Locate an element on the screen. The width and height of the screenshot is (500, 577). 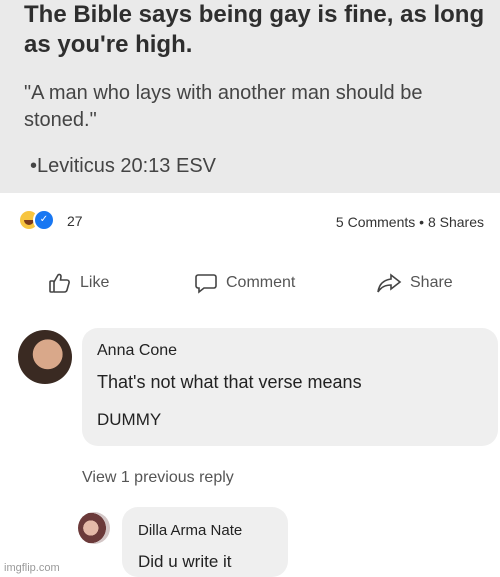
comment-text-line-1: That's not what that verse means is located at coordinates (229, 382).